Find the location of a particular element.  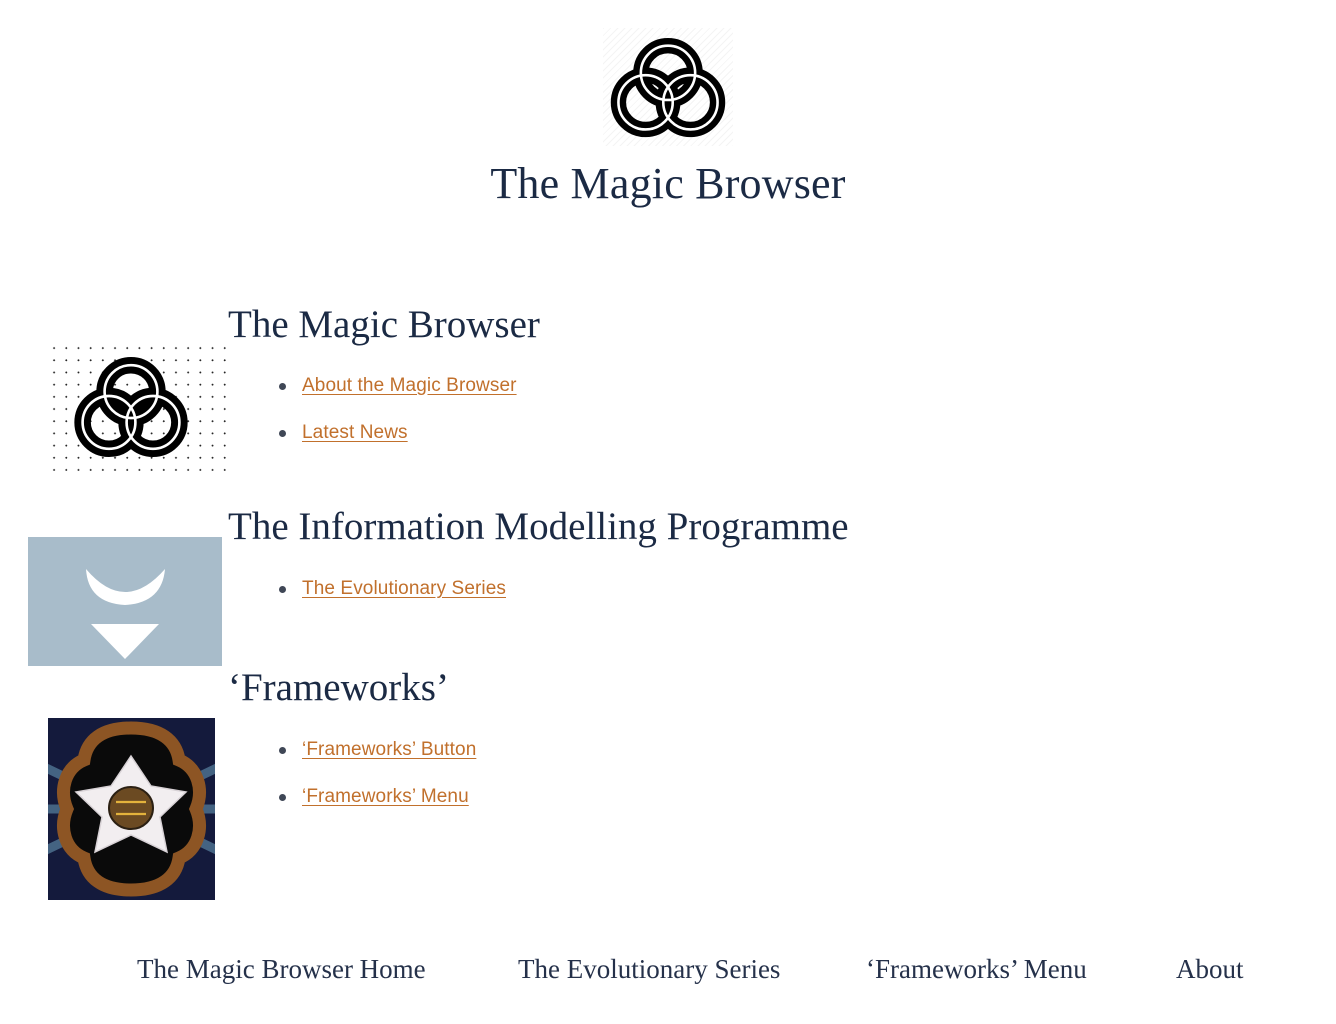

page-title: The Magic Browser is located at coordinates (668, 183).